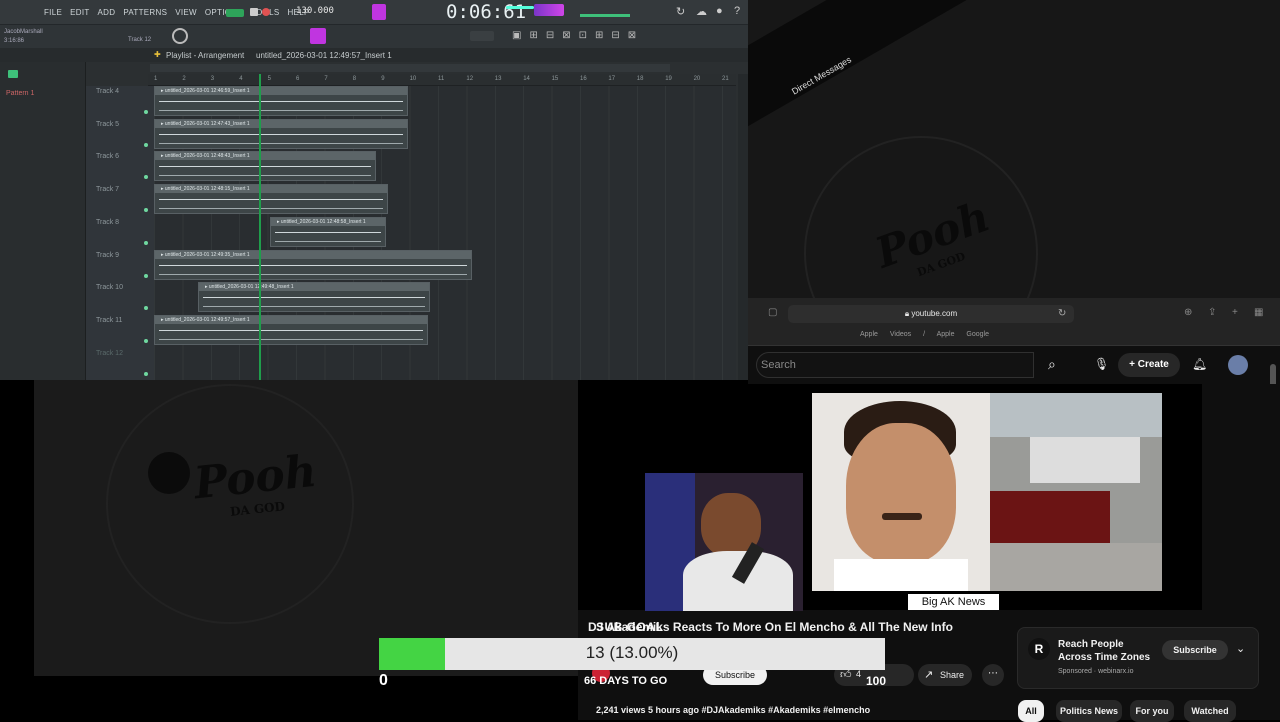  I want to click on timeline-ruler: 1 2 3 4 5 6 7 8 9 10 11 12 13 14 15 16 17 18 19 20 21, so click(442, 80).